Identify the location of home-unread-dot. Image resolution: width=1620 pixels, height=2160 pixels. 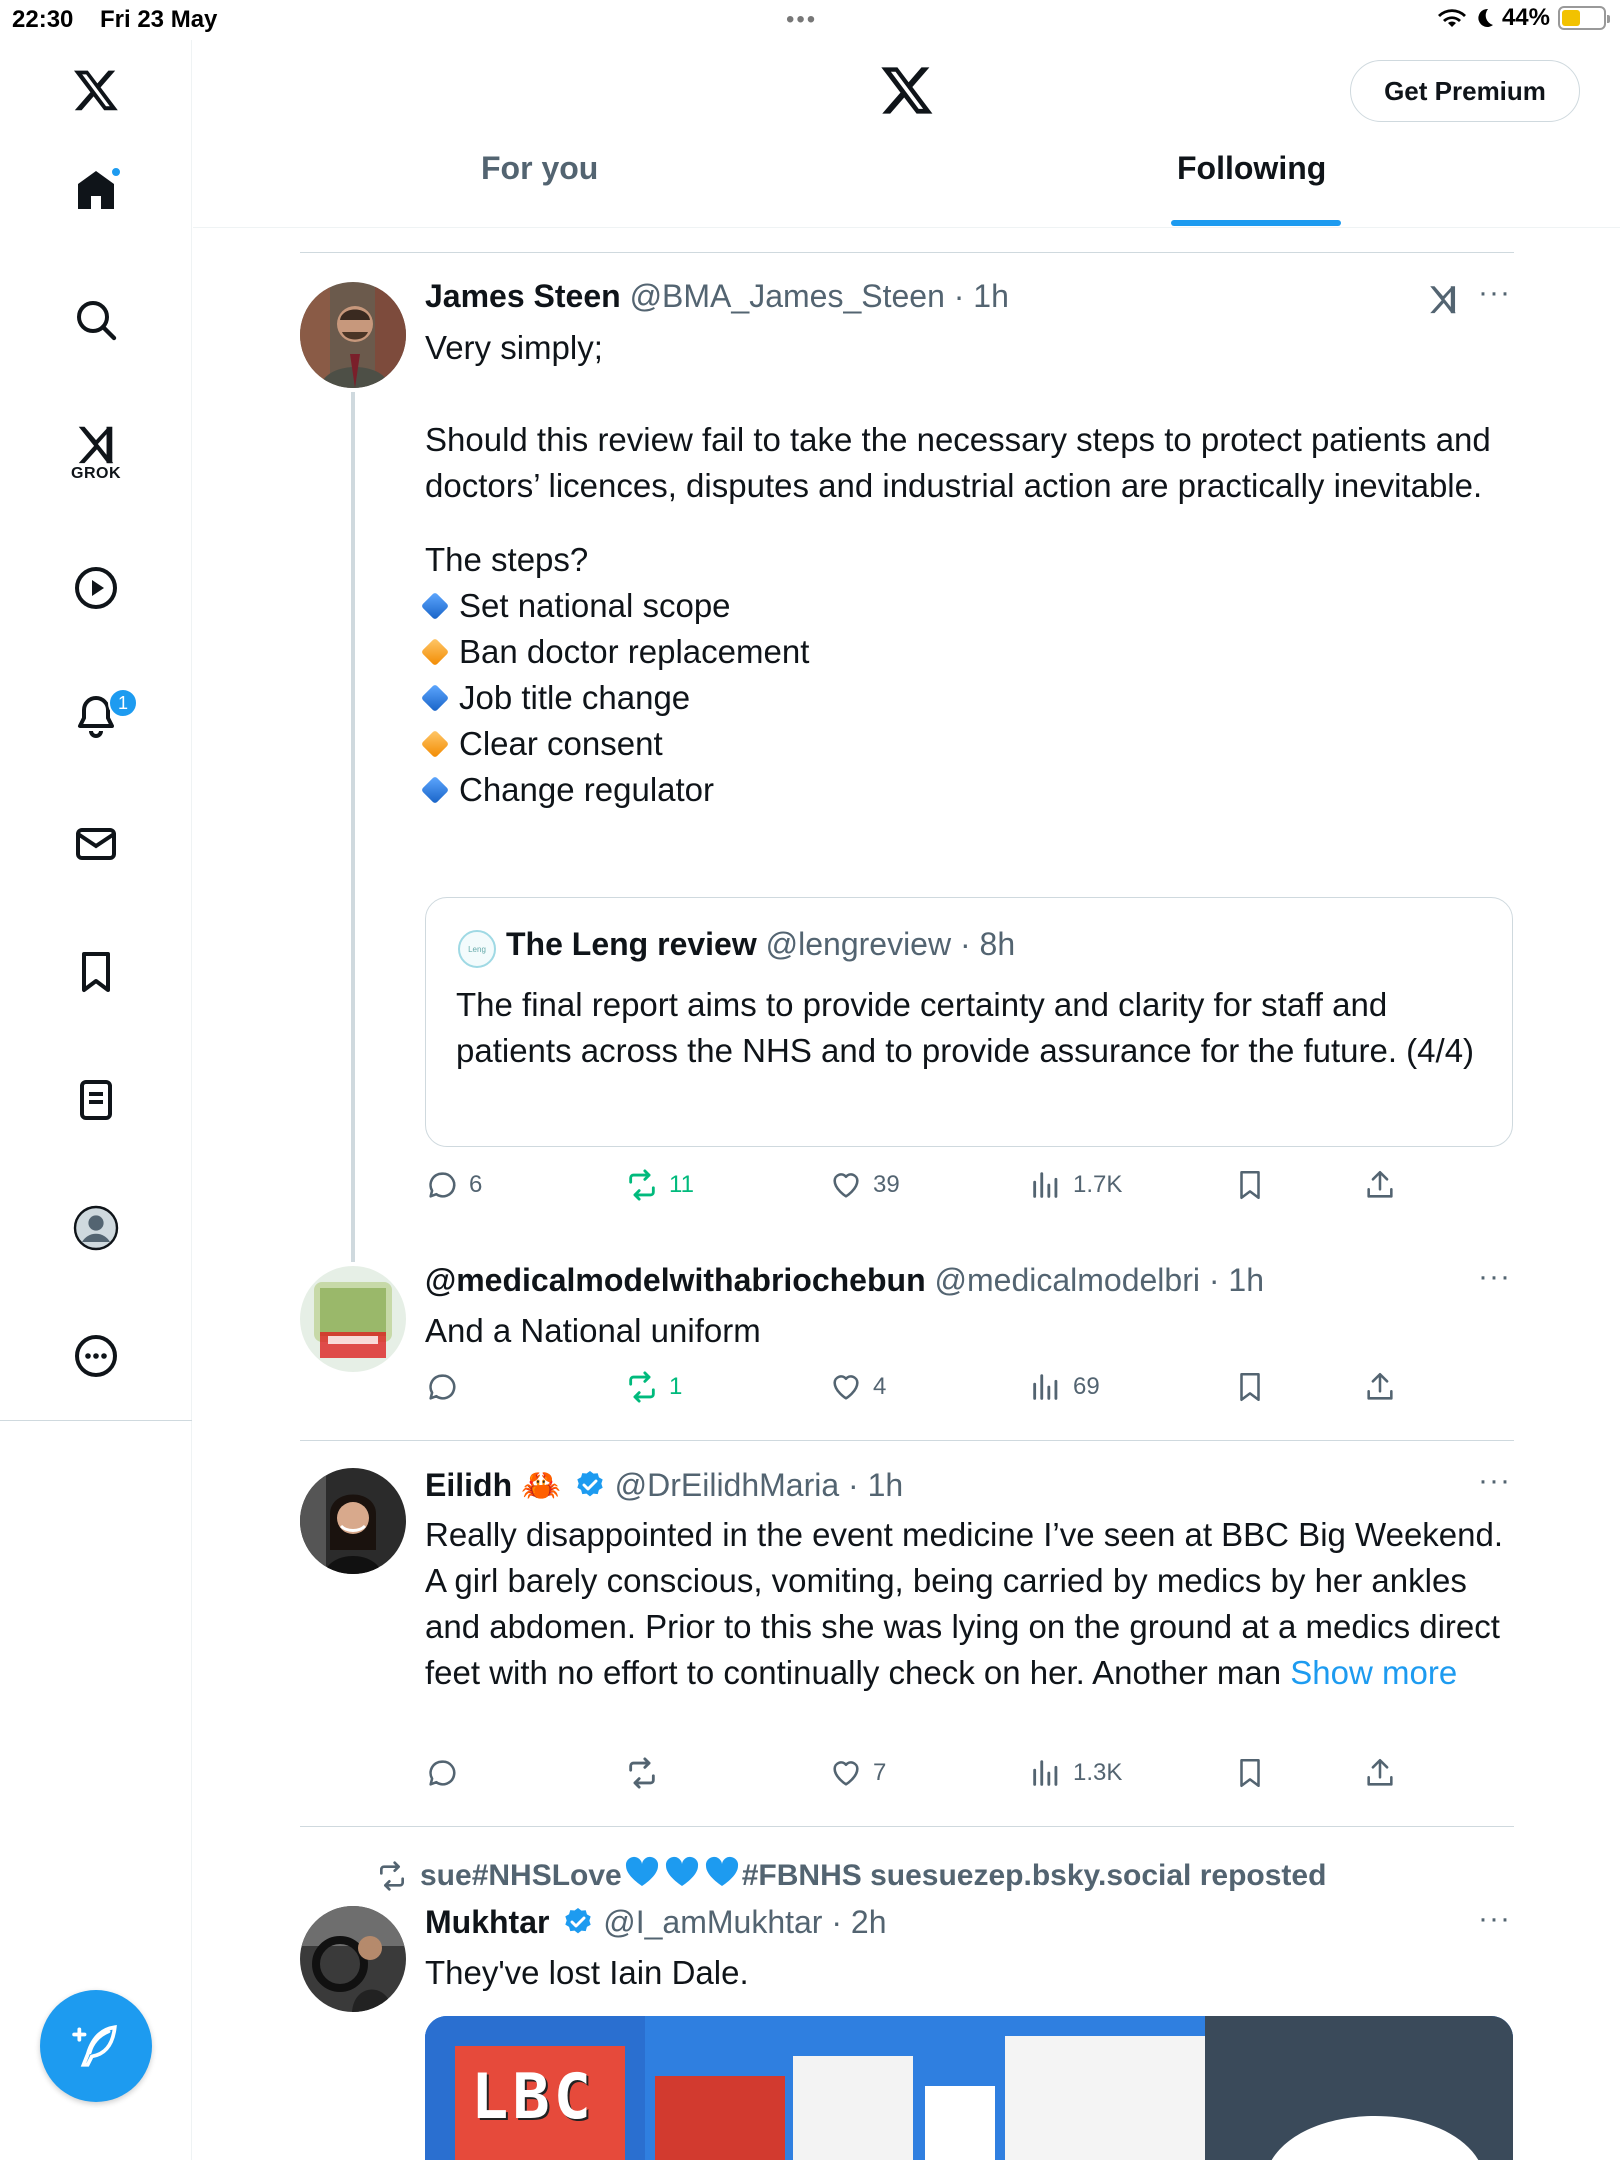
(116, 172).